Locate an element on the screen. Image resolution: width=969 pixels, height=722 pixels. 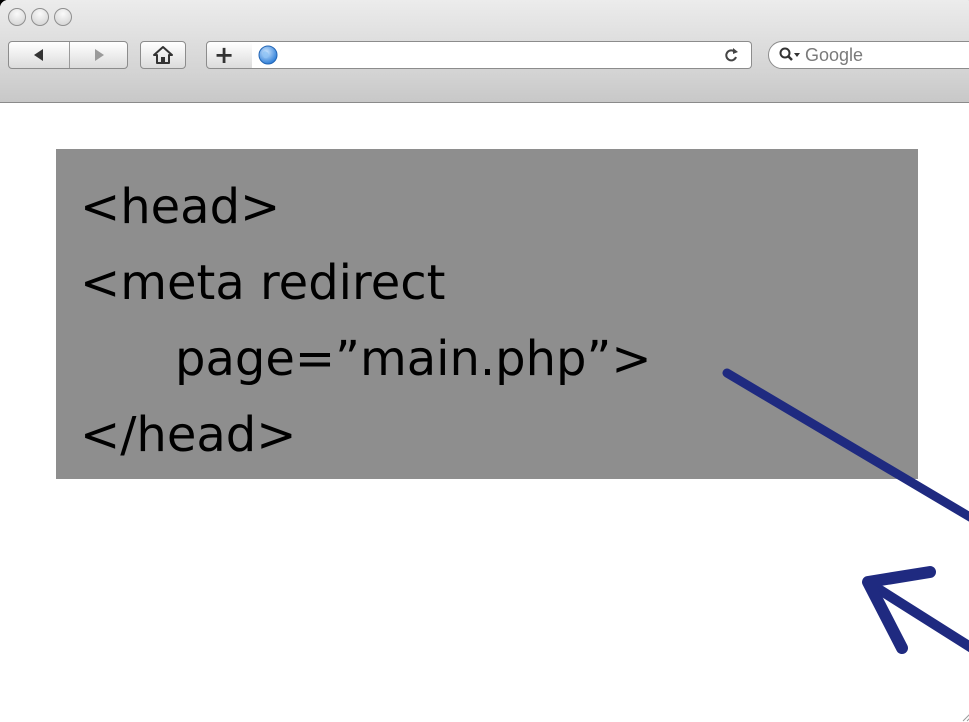
resize-grip-icon is located at coordinates (965, 715).